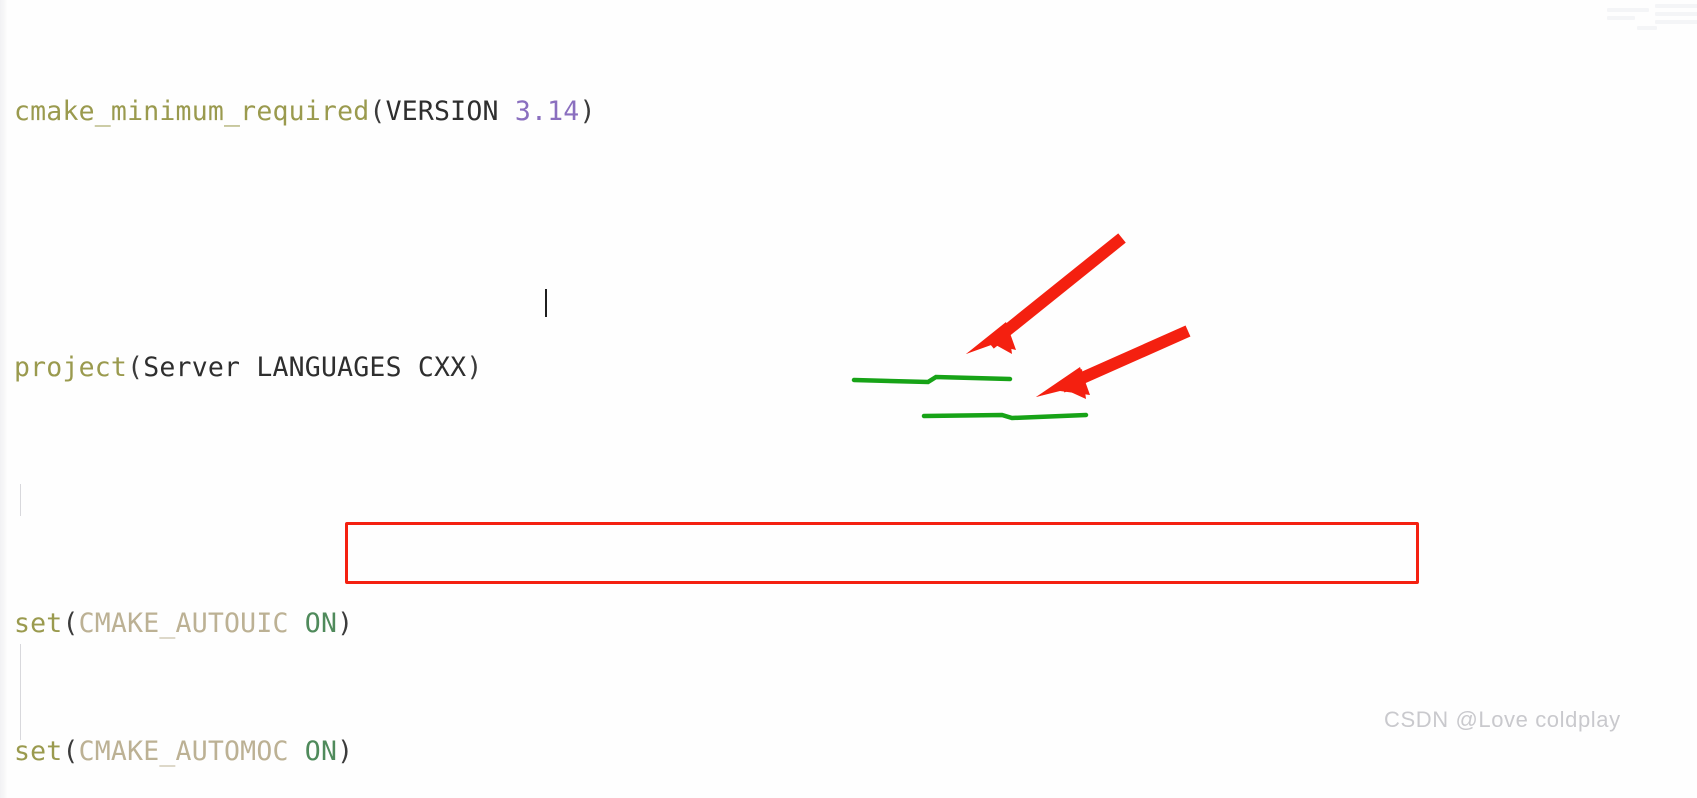  I want to click on editor-minimap, so click(1597, 17).